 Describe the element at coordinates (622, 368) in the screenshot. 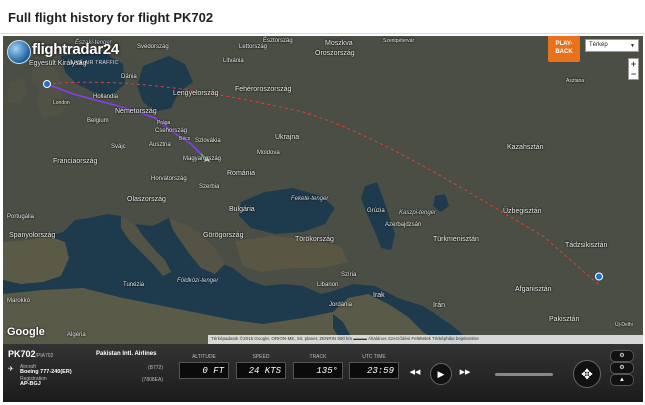

I see `settings-mid-button: ⚙` at that location.